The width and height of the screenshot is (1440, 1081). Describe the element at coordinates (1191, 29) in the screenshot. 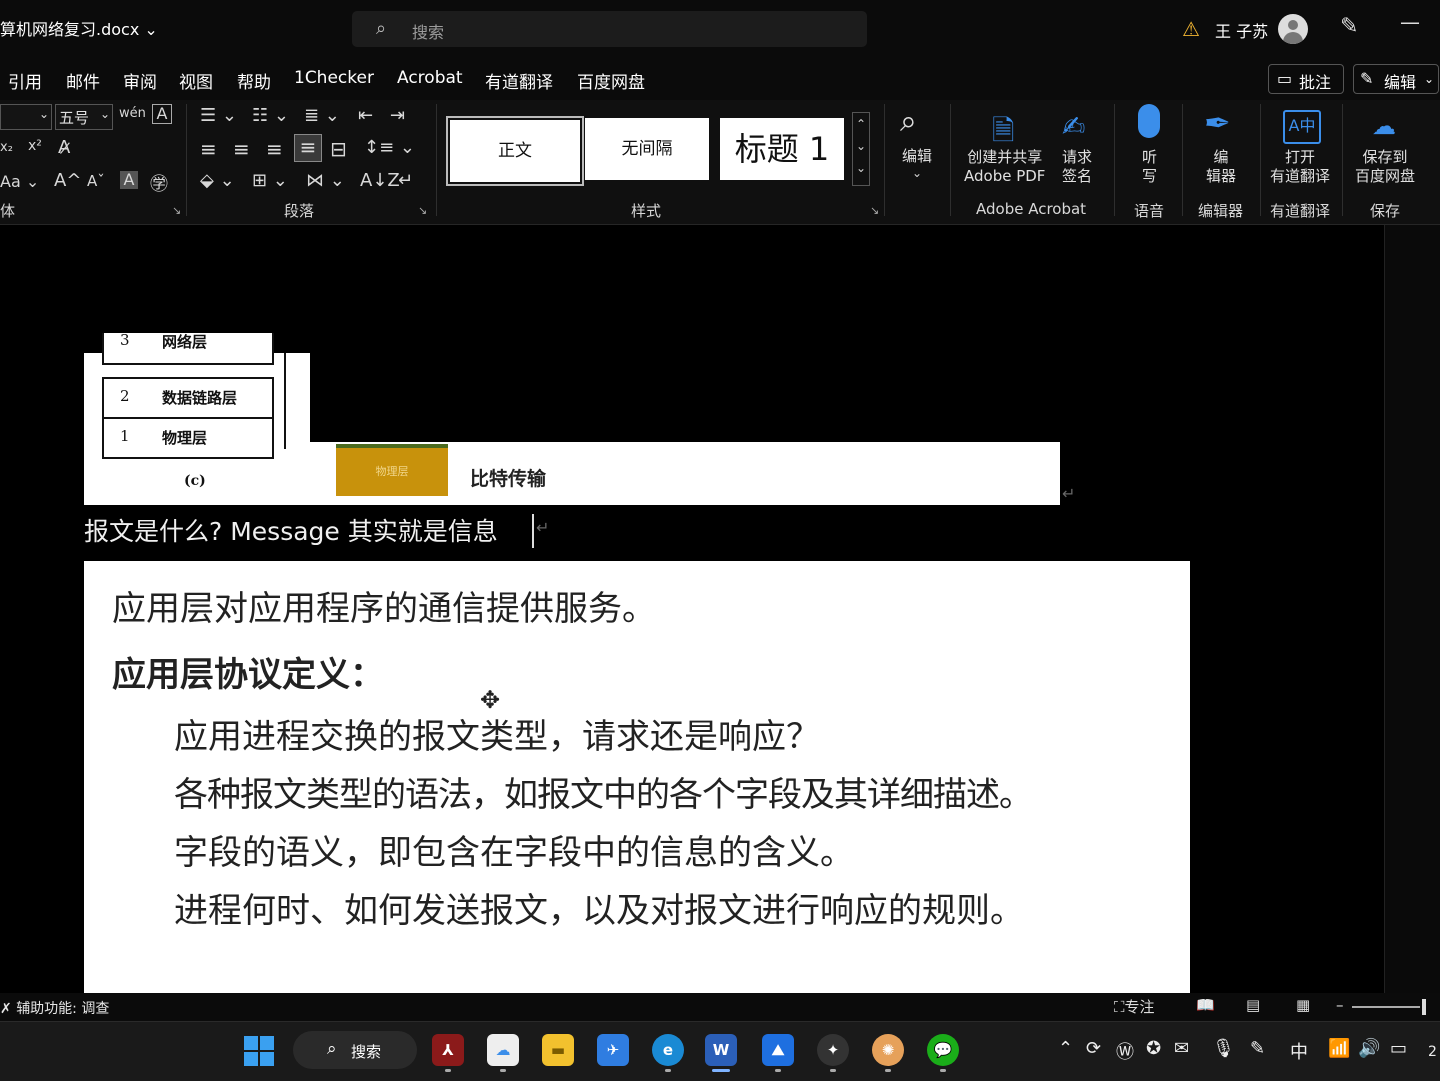

I see `warning-icon: ⚠` at that location.